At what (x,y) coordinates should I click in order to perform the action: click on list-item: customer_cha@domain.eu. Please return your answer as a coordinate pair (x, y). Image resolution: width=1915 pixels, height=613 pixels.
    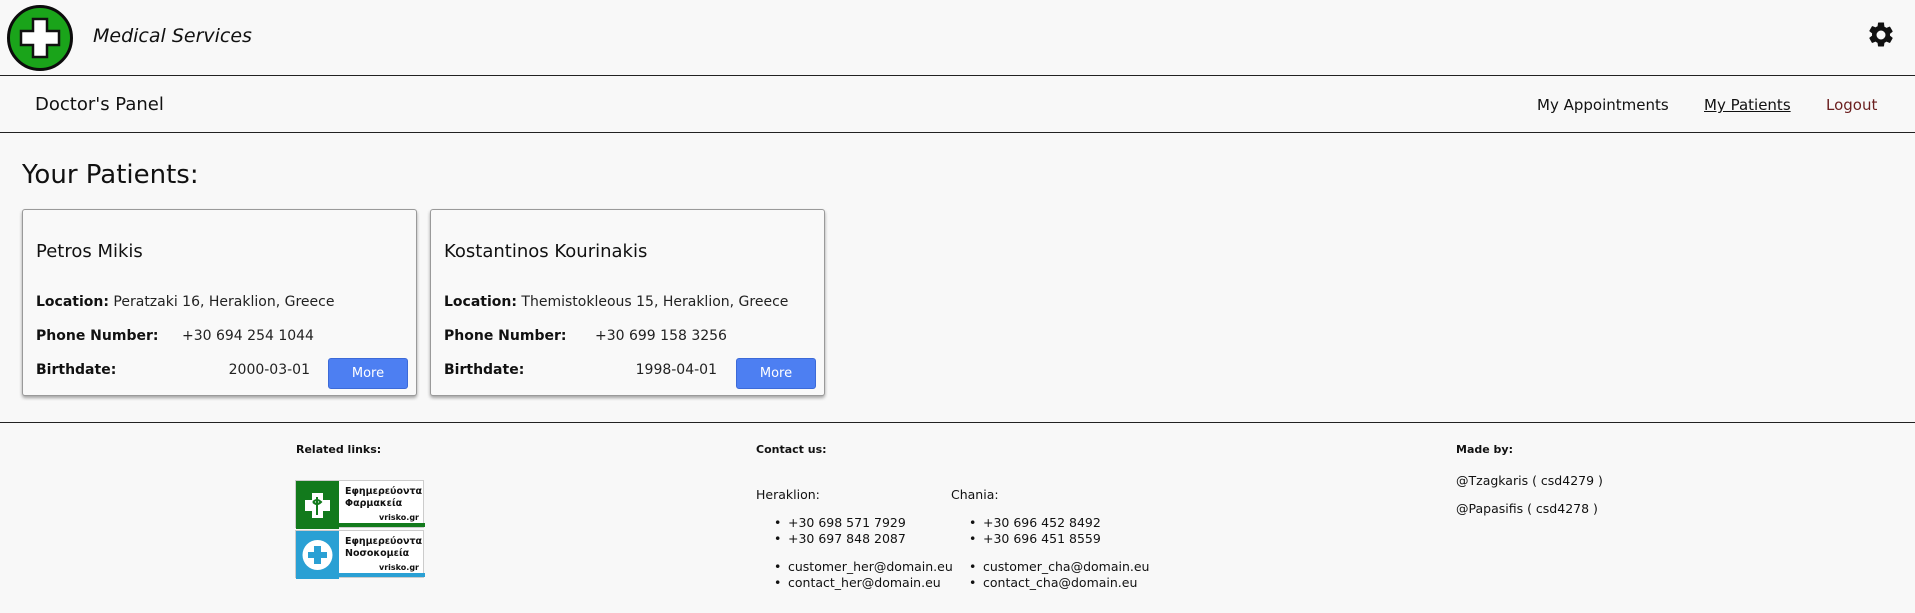
    Looking at the image, I should click on (1050, 567).